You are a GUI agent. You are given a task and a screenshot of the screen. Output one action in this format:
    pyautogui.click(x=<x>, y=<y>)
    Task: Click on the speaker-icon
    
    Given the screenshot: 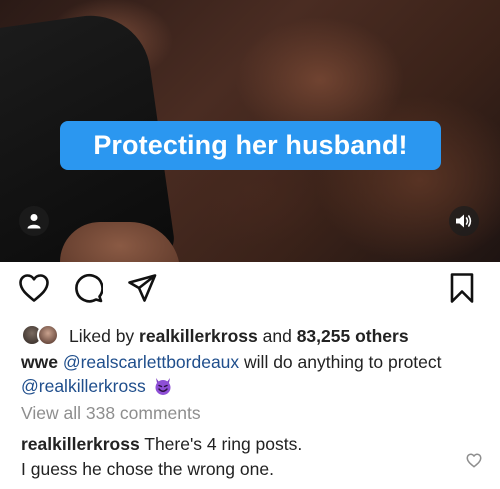 What is the action you would take?
    pyautogui.click(x=464, y=221)
    